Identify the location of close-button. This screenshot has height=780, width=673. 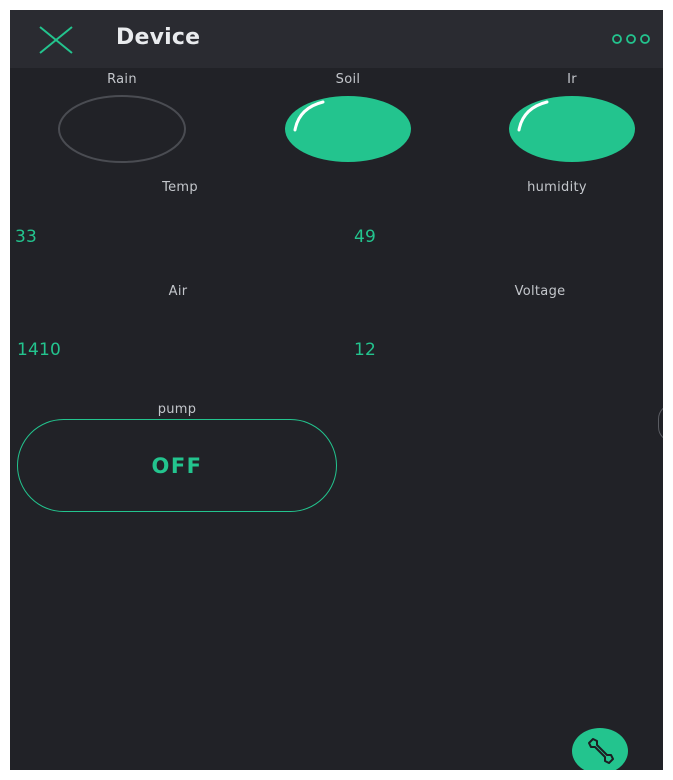
(56, 40).